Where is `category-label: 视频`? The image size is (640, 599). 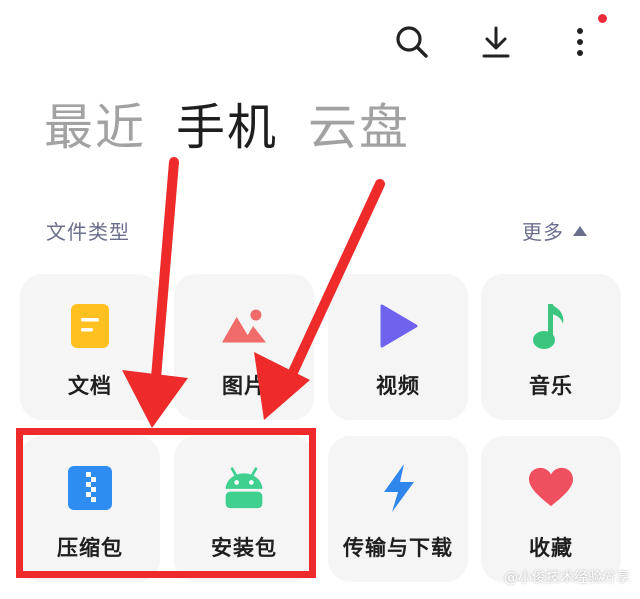 category-label: 视频 is located at coordinates (398, 386).